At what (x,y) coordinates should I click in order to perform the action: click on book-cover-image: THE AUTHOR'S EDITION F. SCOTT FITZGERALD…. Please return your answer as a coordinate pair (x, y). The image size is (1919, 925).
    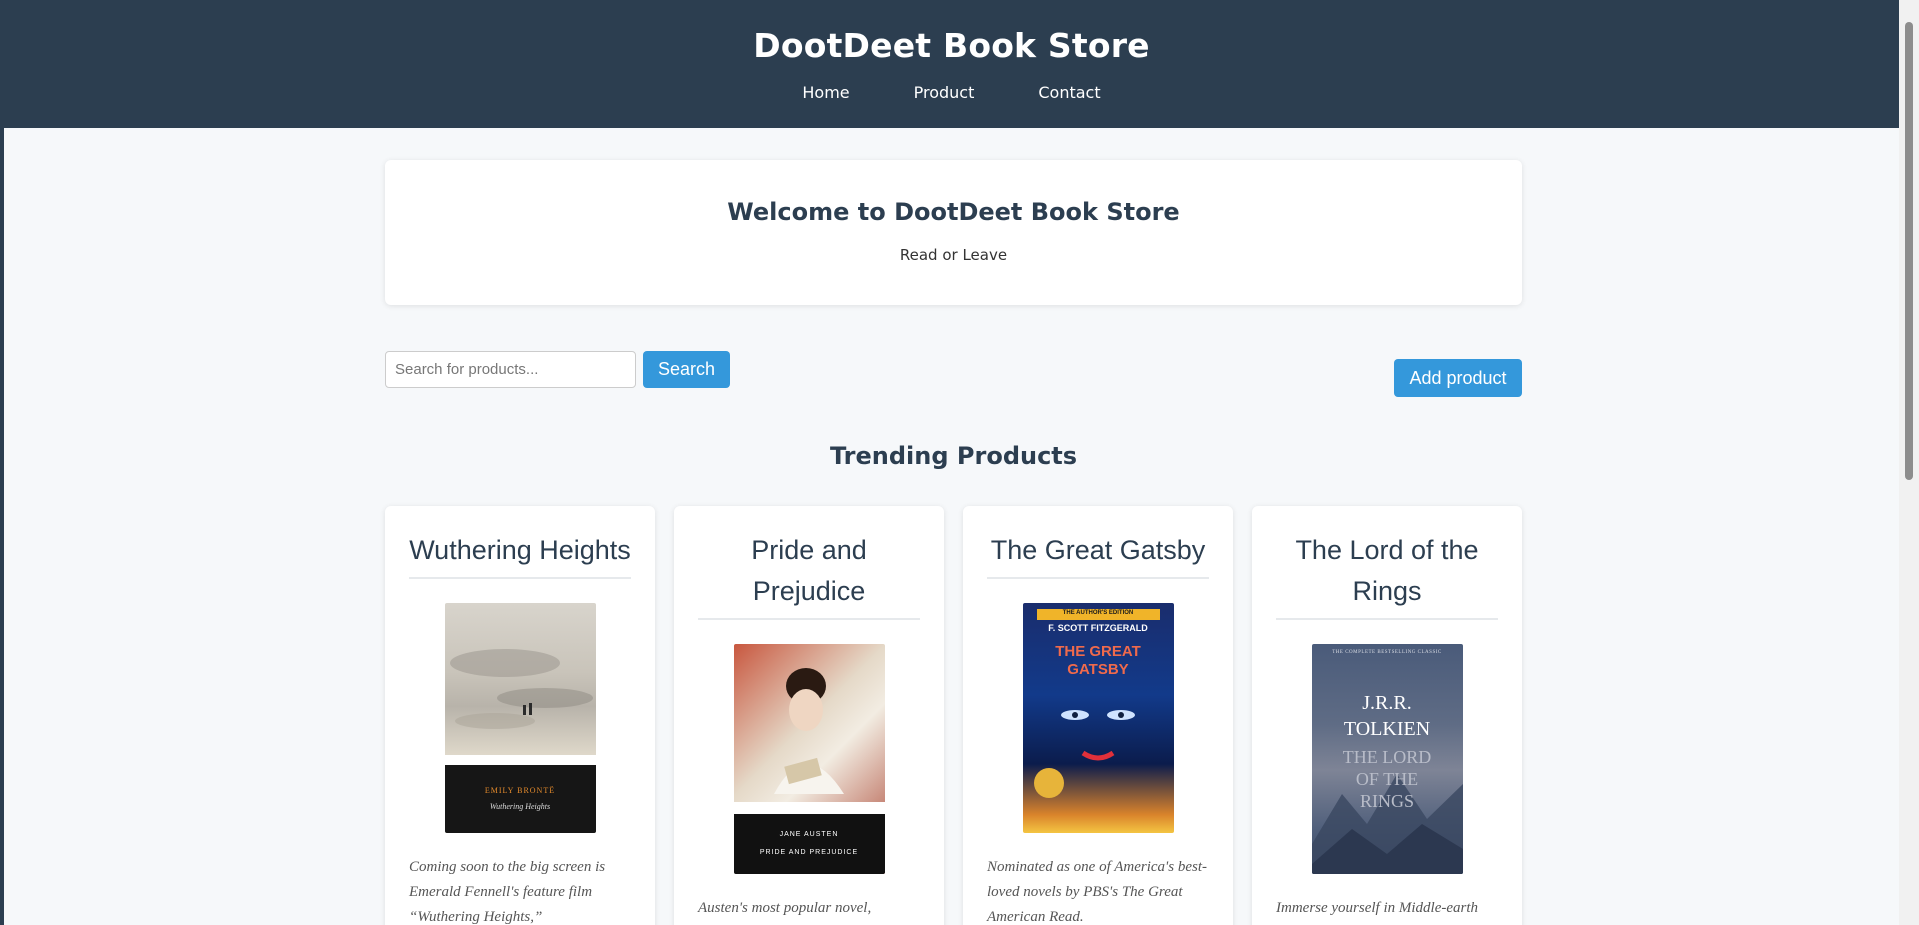
    Looking at the image, I should click on (1098, 718).